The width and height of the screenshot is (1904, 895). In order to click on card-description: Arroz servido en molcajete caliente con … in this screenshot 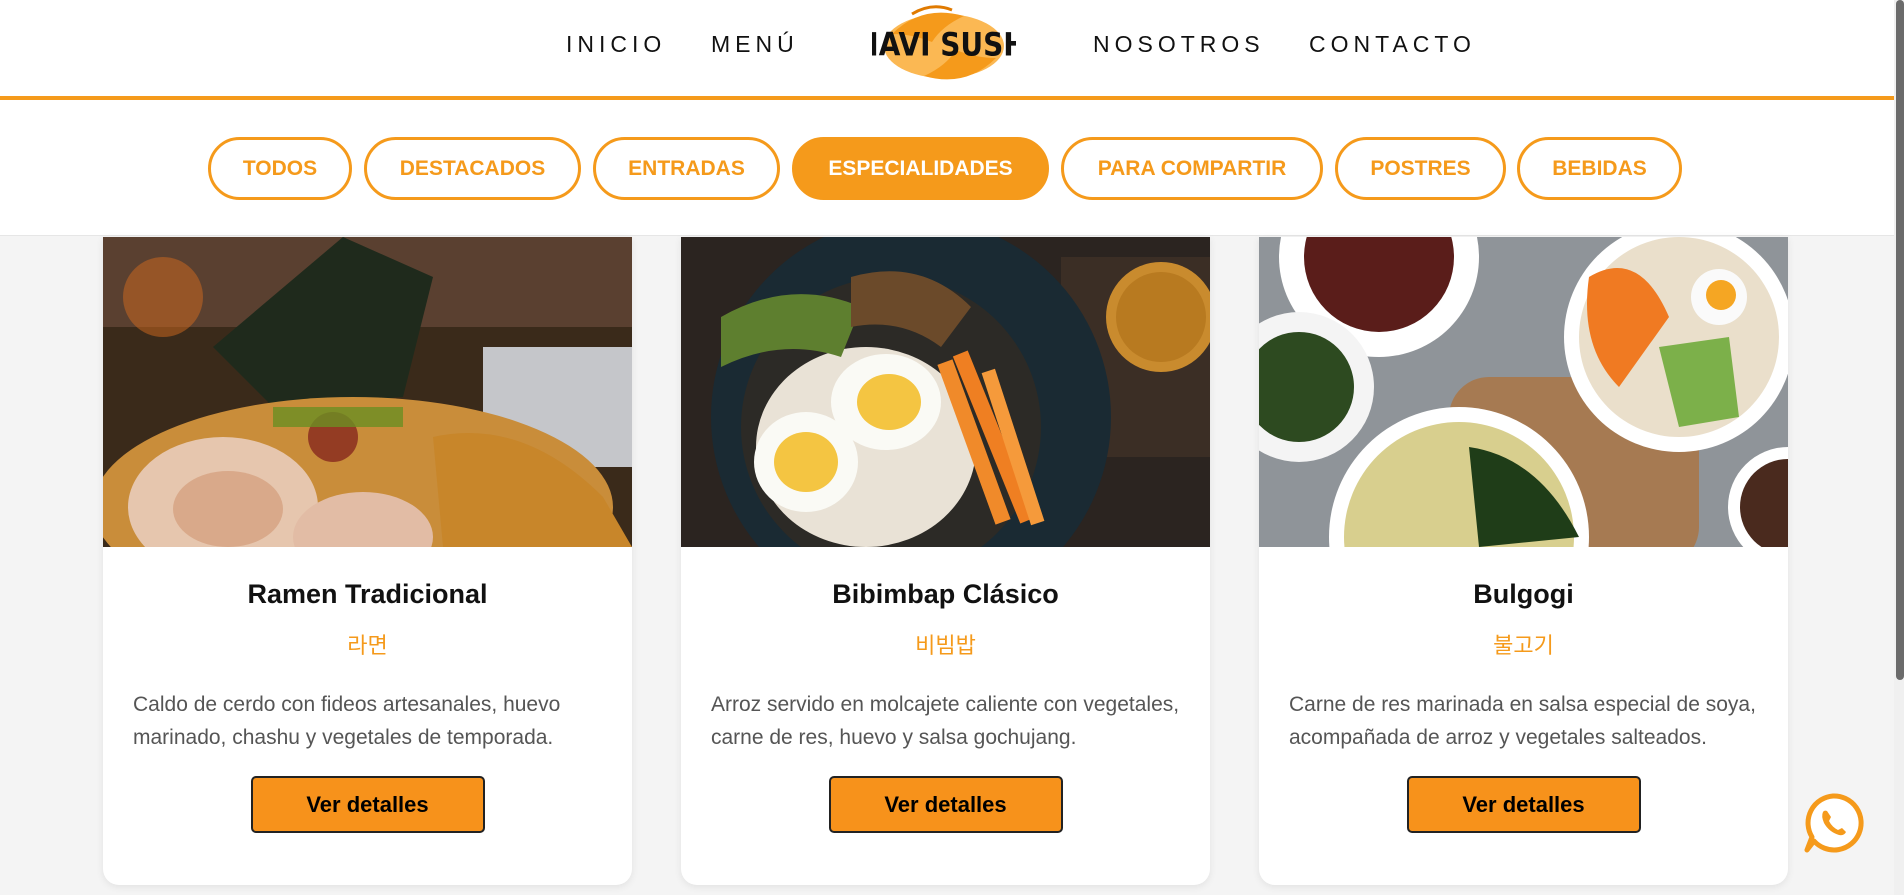, I will do `click(945, 721)`.